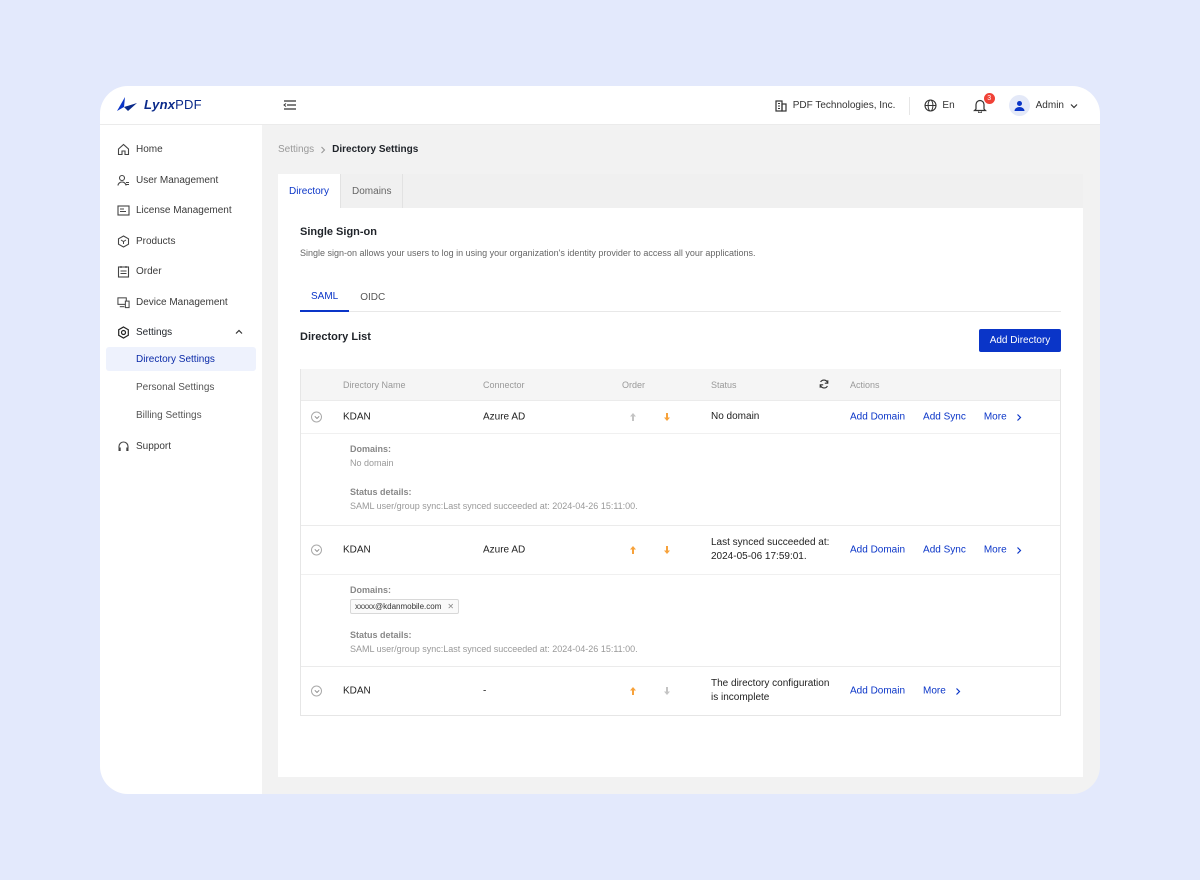 The image size is (1200, 880). What do you see at coordinates (374, 384) in the screenshot?
I see `column-header-name: Directory Name` at bounding box center [374, 384].